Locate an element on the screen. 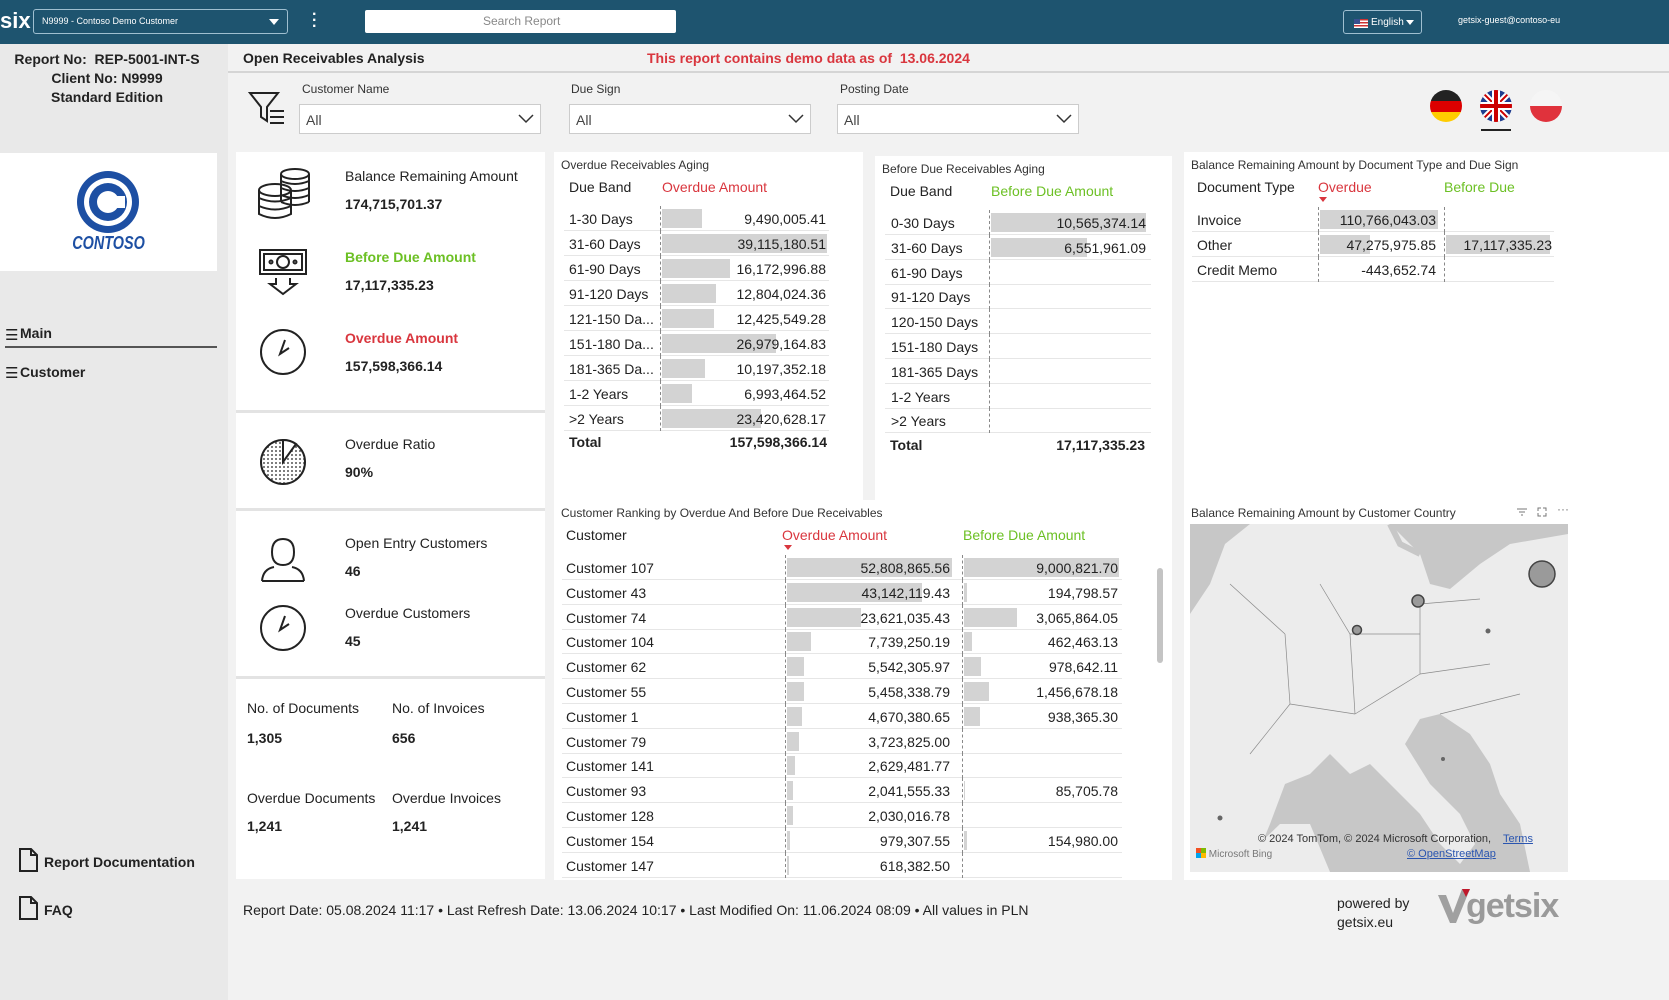  table-row: Customer 154 979,307.55 154,980.00 is located at coordinates (842, 840).